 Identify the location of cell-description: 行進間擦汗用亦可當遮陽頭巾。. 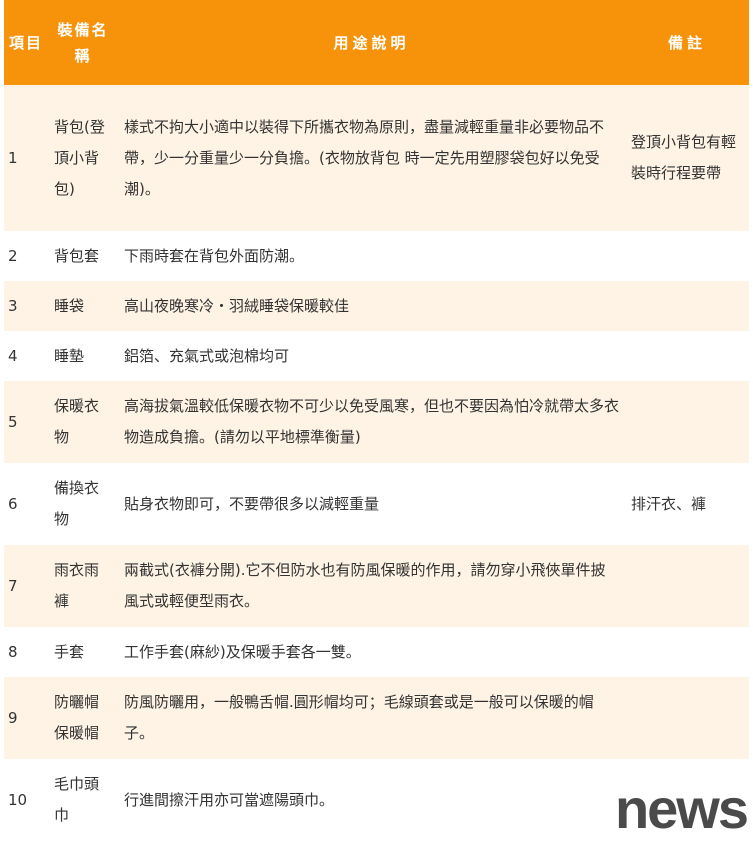
(371, 800).